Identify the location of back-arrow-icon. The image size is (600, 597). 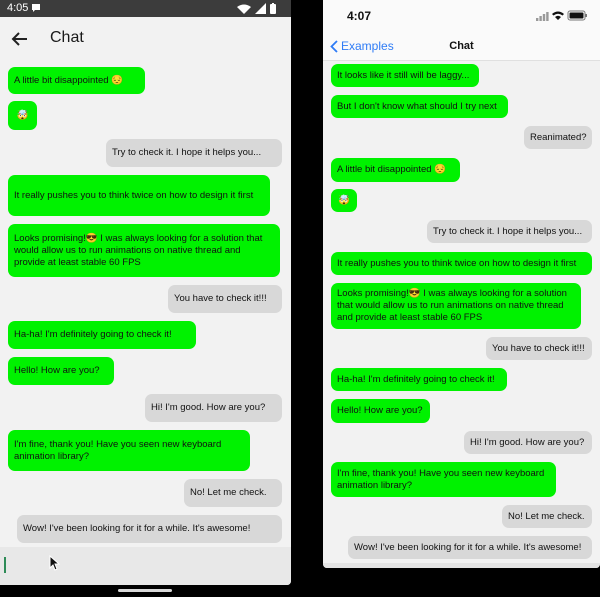
(20, 39).